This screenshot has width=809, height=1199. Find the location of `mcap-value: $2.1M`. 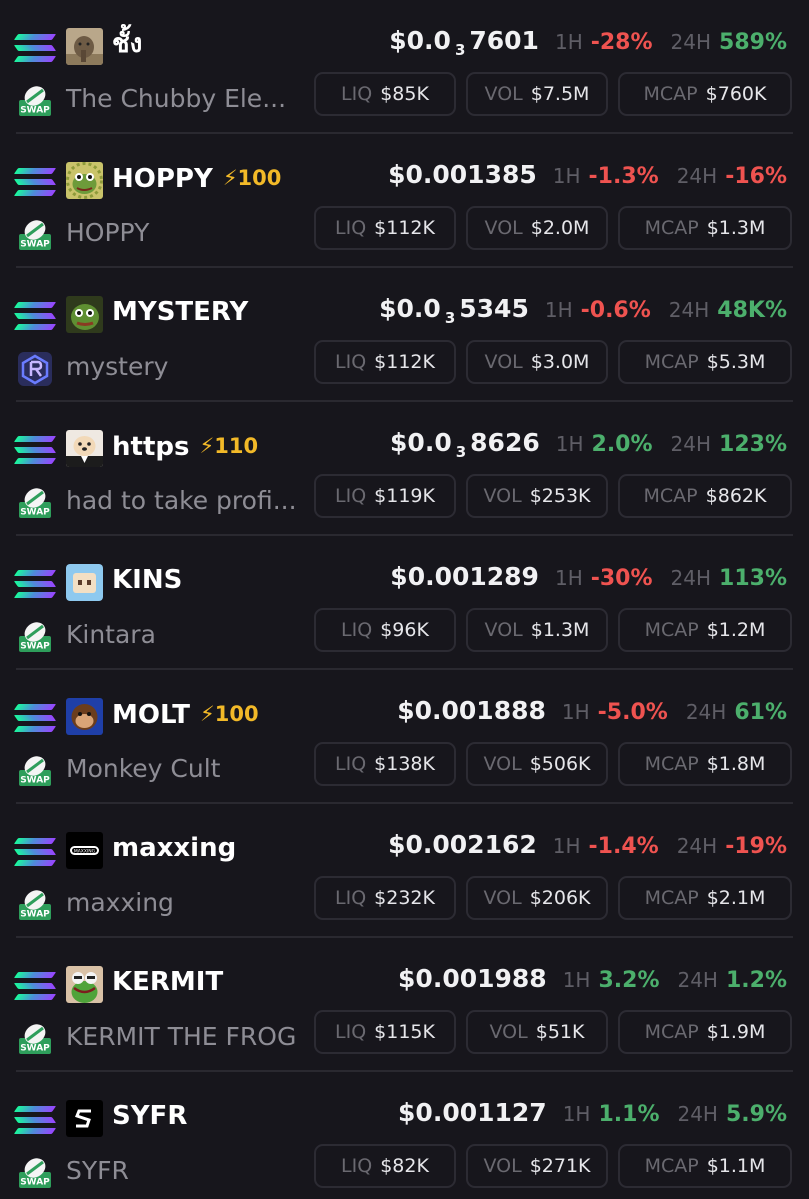

mcap-value: $2.1M is located at coordinates (736, 898).